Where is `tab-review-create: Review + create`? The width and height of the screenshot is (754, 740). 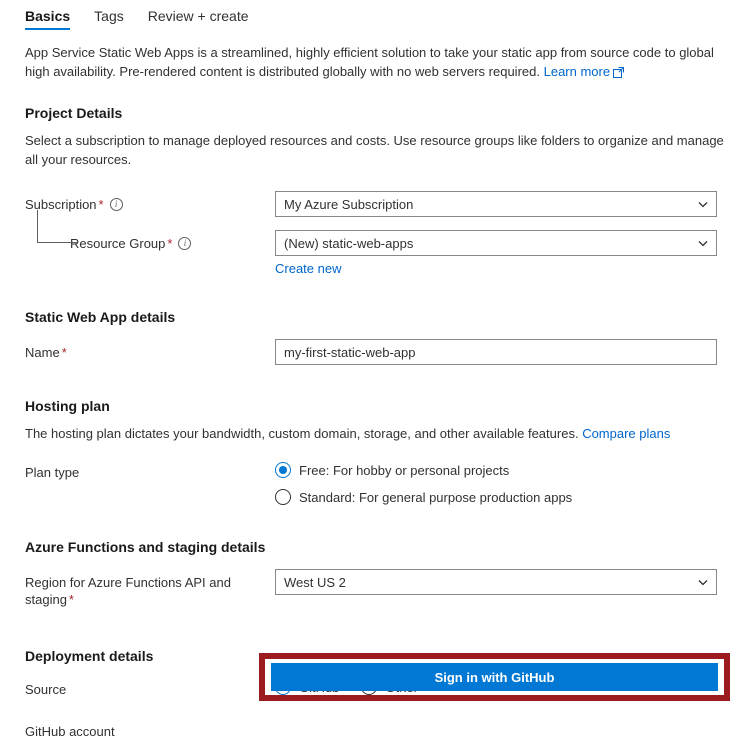 tab-review-create: Review + create is located at coordinates (198, 19).